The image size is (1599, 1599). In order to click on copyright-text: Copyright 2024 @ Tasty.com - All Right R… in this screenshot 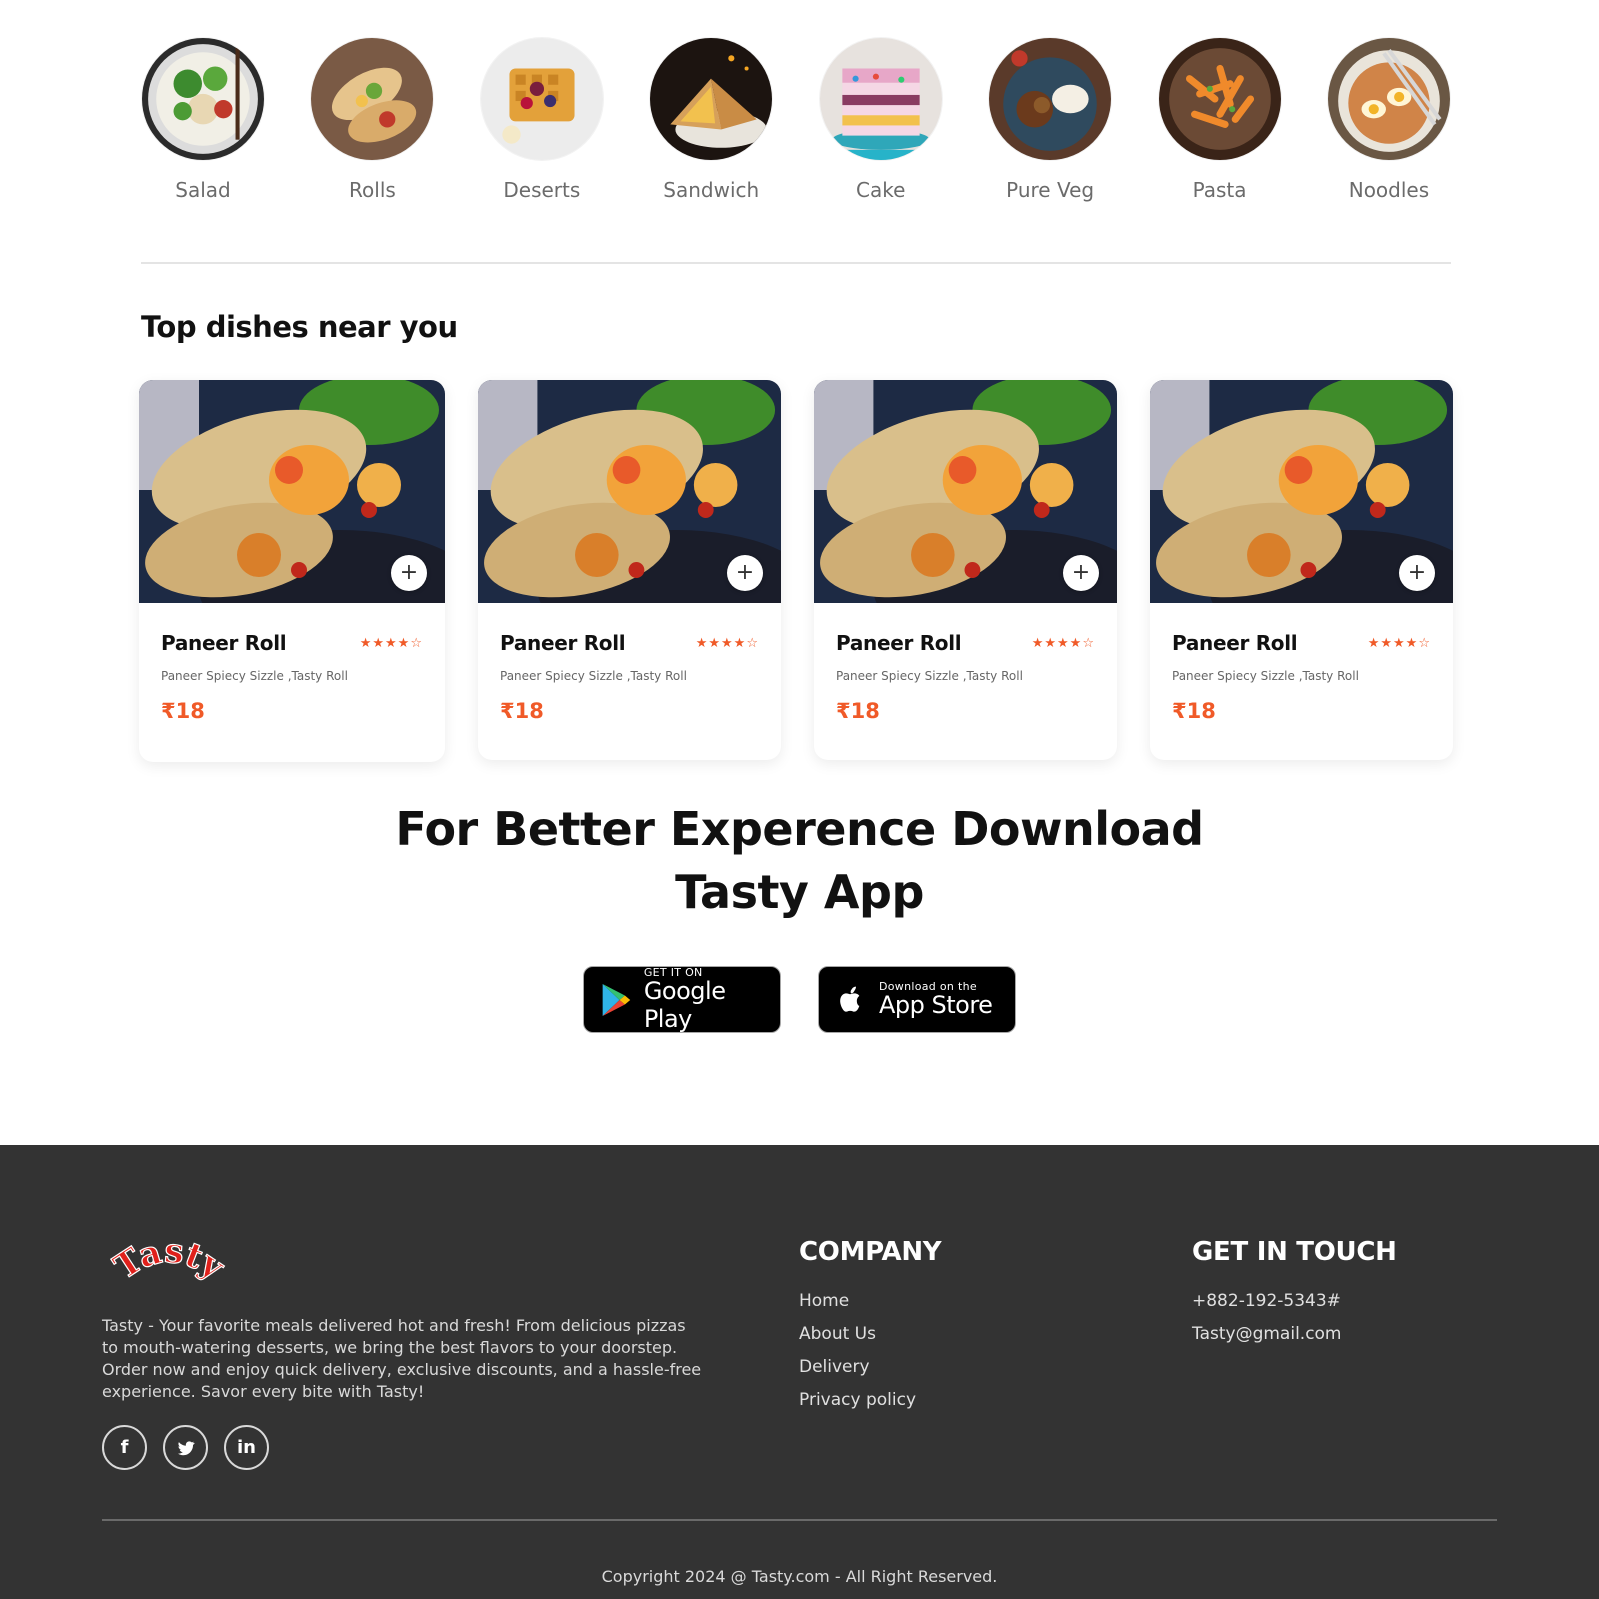, I will do `click(799, 1576)`.